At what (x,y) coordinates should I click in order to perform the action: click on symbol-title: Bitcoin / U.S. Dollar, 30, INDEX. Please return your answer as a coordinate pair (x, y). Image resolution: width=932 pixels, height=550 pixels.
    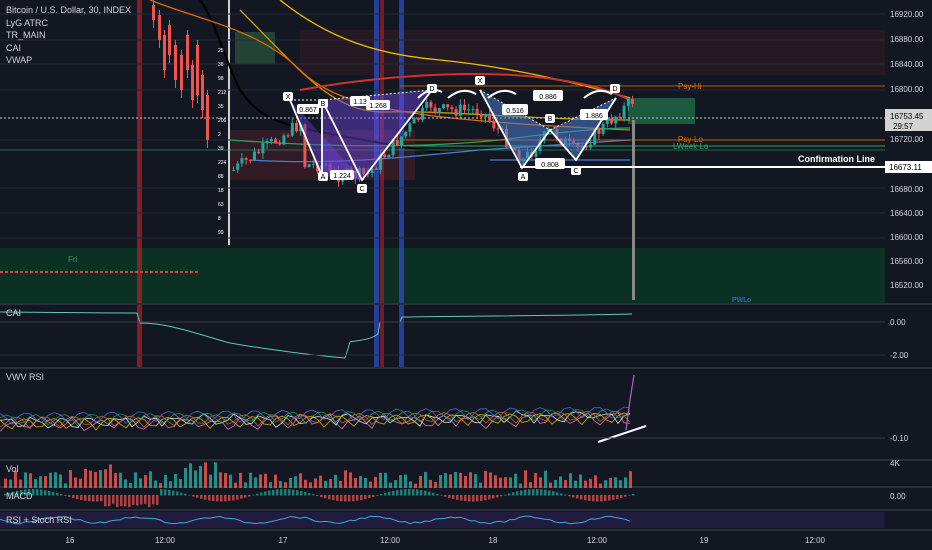
    Looking at the image, I should click on (68, 10).